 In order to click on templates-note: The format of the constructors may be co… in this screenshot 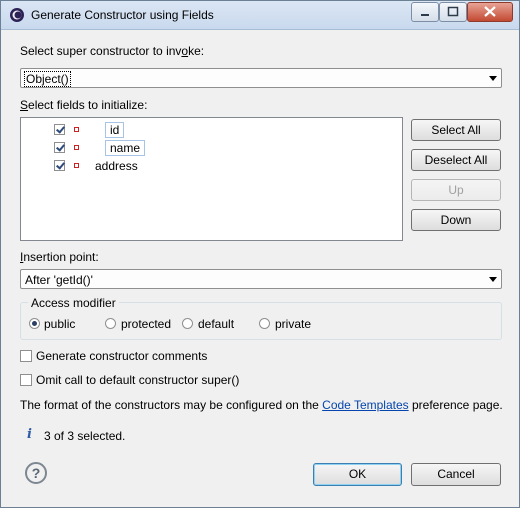, I will do `click(261, 405)`.